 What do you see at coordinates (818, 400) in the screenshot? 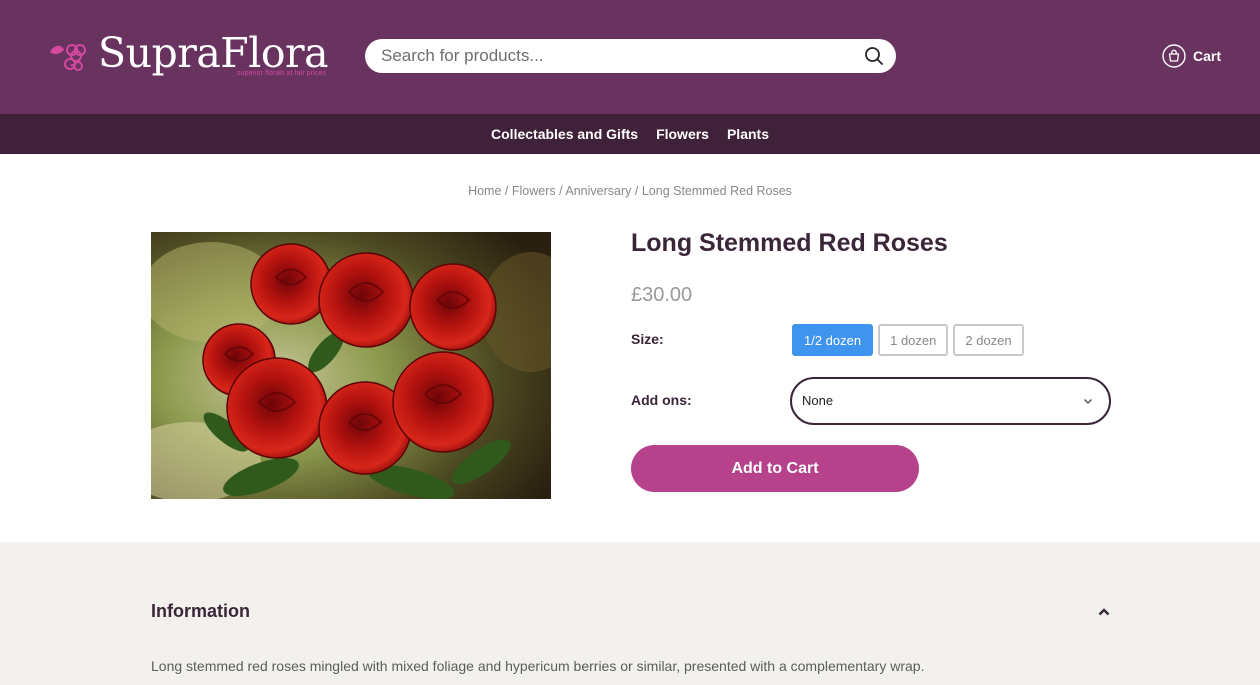
I see `addons-selected-value: None` at bounding box center [818, 400].